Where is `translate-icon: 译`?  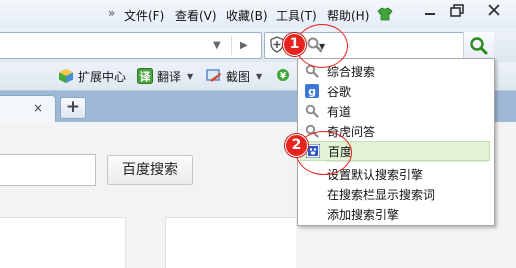
translate-icon: 译 is located at coordinates (145, 76).